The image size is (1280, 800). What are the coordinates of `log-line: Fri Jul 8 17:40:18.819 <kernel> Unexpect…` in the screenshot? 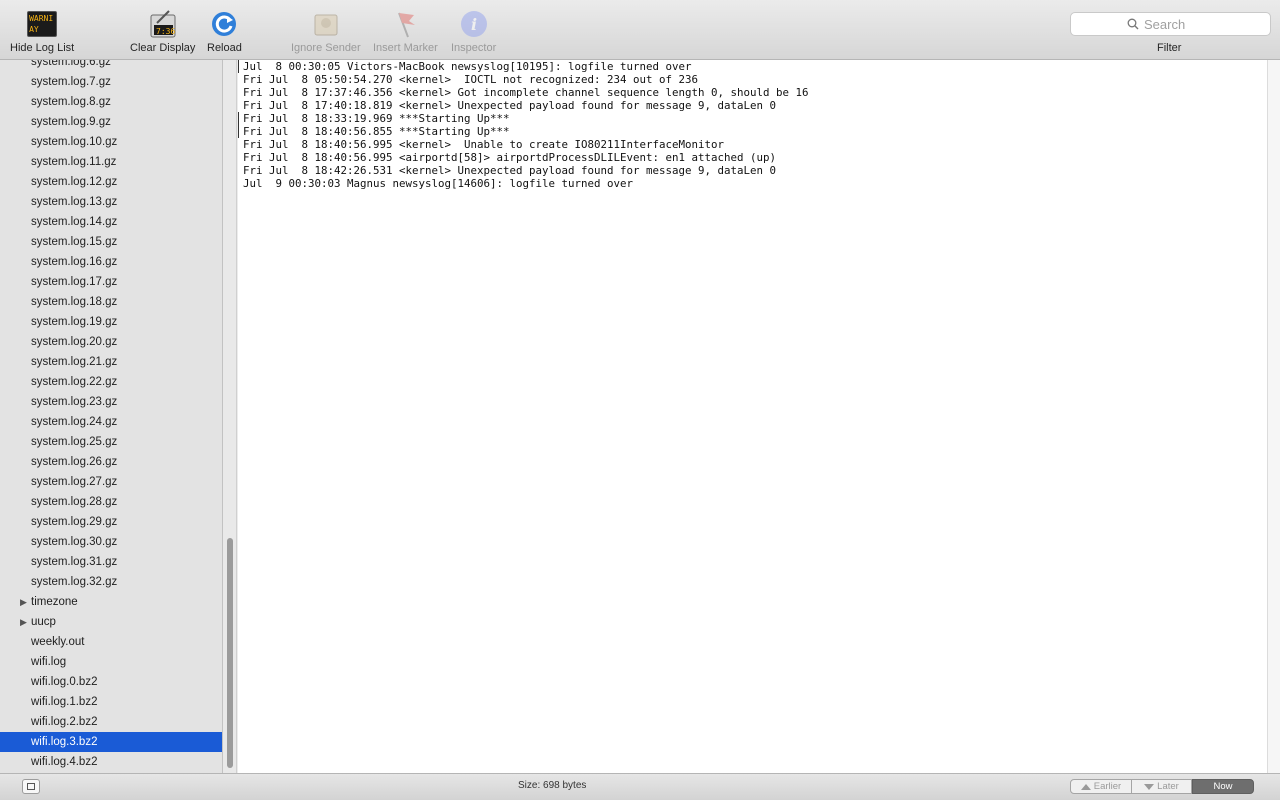 It's located at (510, 105).